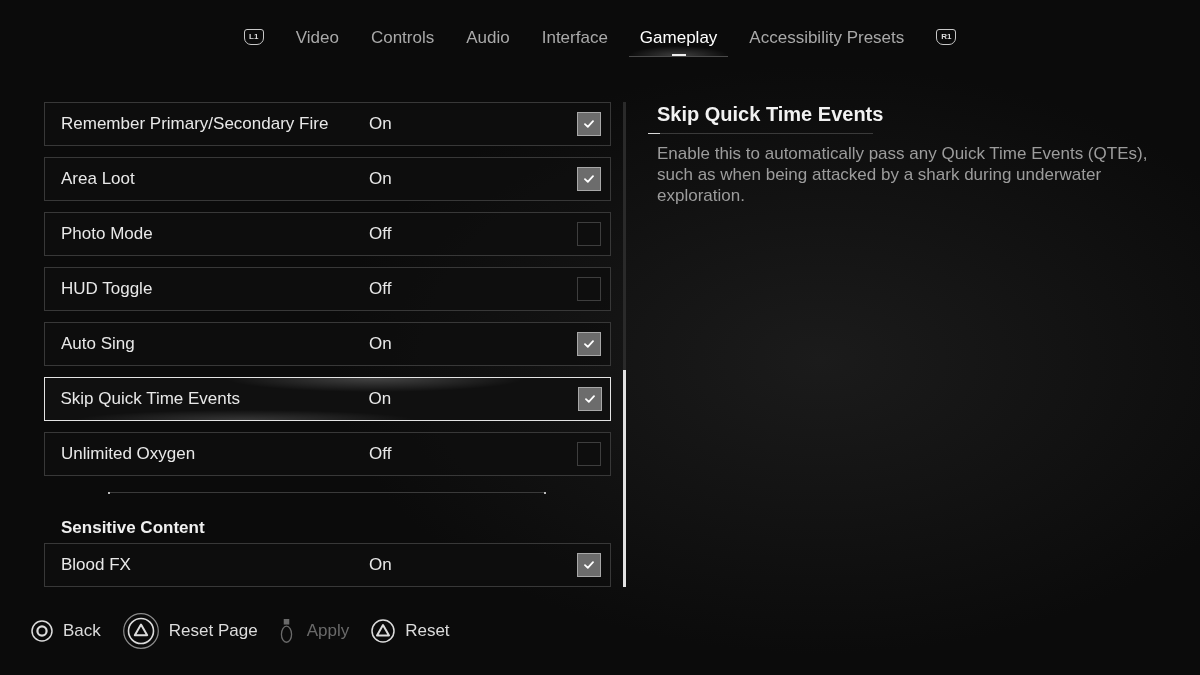 The width and height of the screenshot is (1200, 675). What do you see at coordinates (327, 399) in the screenshot?
I see `setting-row: Skip Quick Time Events On` at bounding box center [327, 399].